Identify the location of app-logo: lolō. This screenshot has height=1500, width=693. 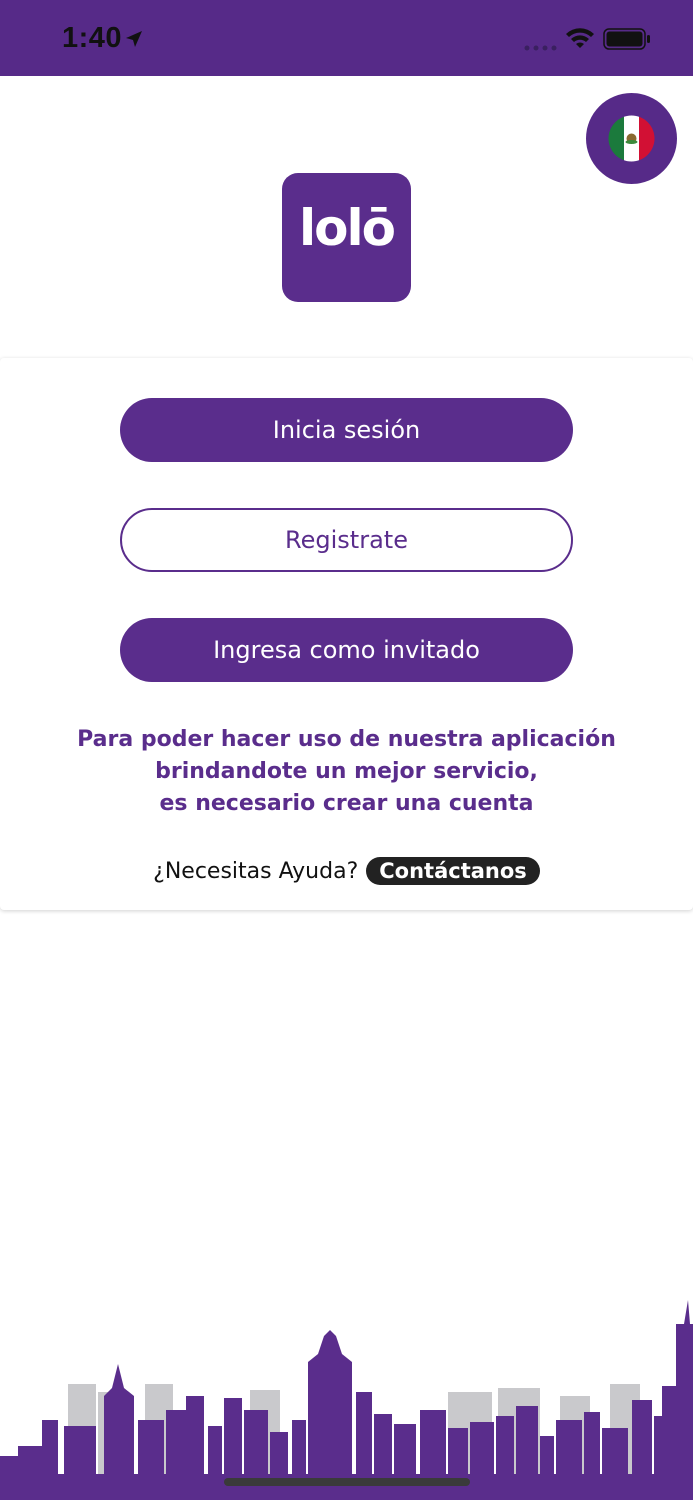
(346, 237).